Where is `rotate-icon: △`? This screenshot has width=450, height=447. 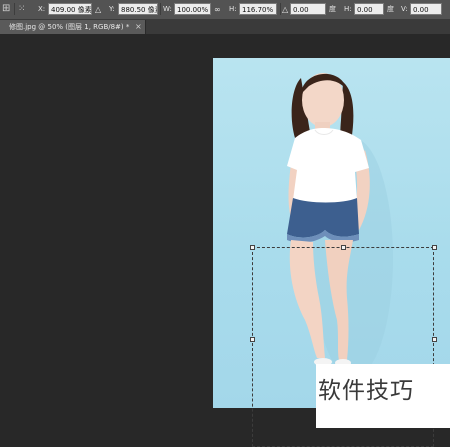
rotate-icon: △ is located at coordinates (285, 9).